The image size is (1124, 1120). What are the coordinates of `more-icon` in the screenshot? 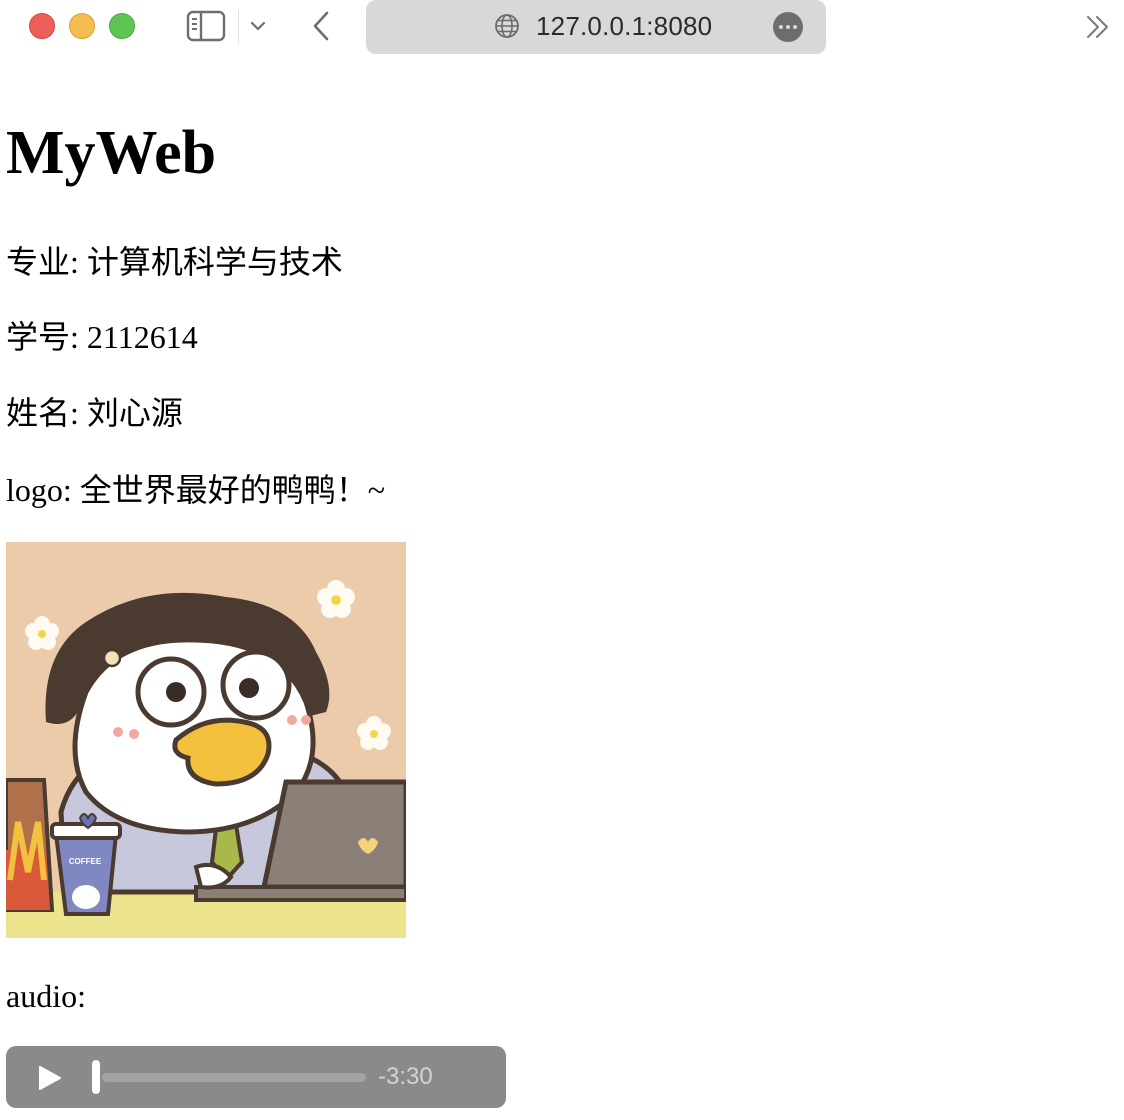 It's located at (781, 27).